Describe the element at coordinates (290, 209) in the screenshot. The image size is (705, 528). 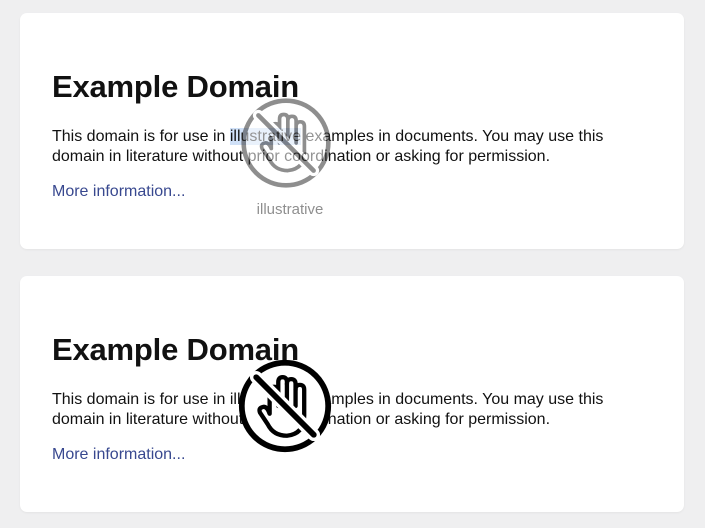
I see `drag-ghost-label: illustrative` at that location.